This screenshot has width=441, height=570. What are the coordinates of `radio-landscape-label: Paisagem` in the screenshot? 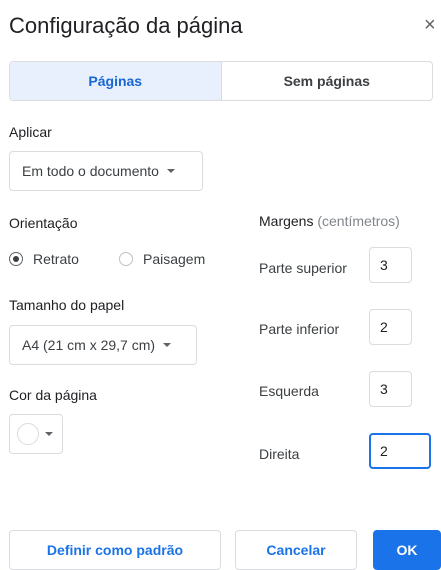 It's located at (174, 259).